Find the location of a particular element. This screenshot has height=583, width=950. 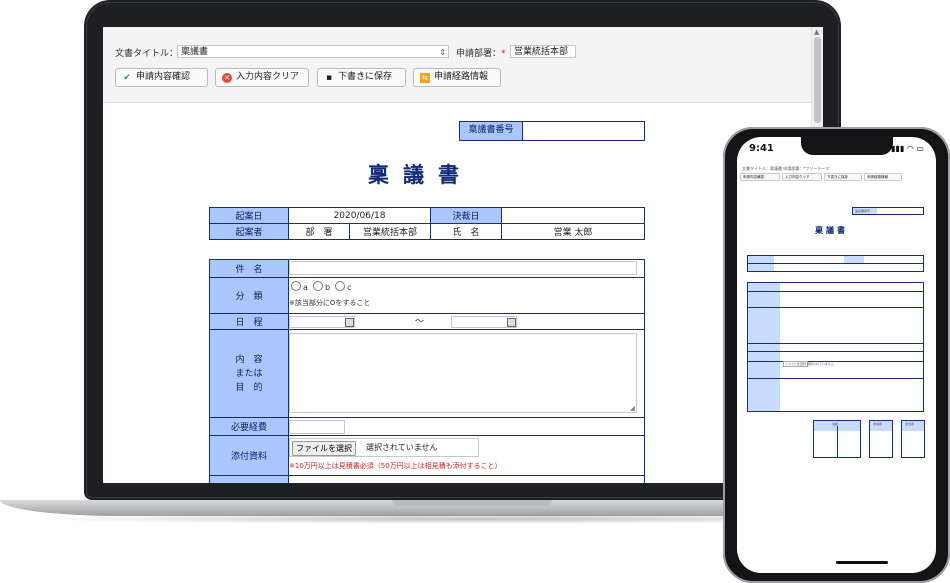

category-radio-group: a b c is located at coordinates (321, 286).